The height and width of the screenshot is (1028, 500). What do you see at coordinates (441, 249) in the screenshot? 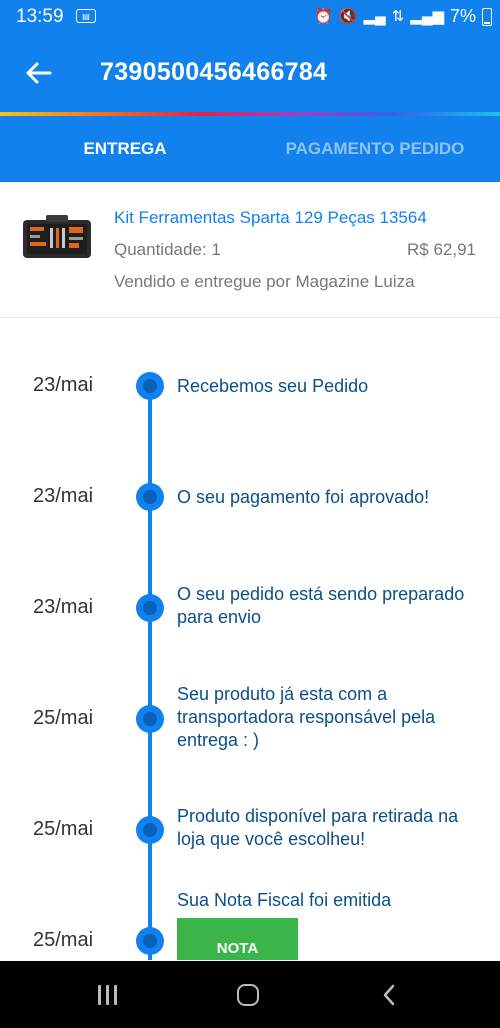
I see `product-price: R$ 62,91` at bounding box center [441, 249].